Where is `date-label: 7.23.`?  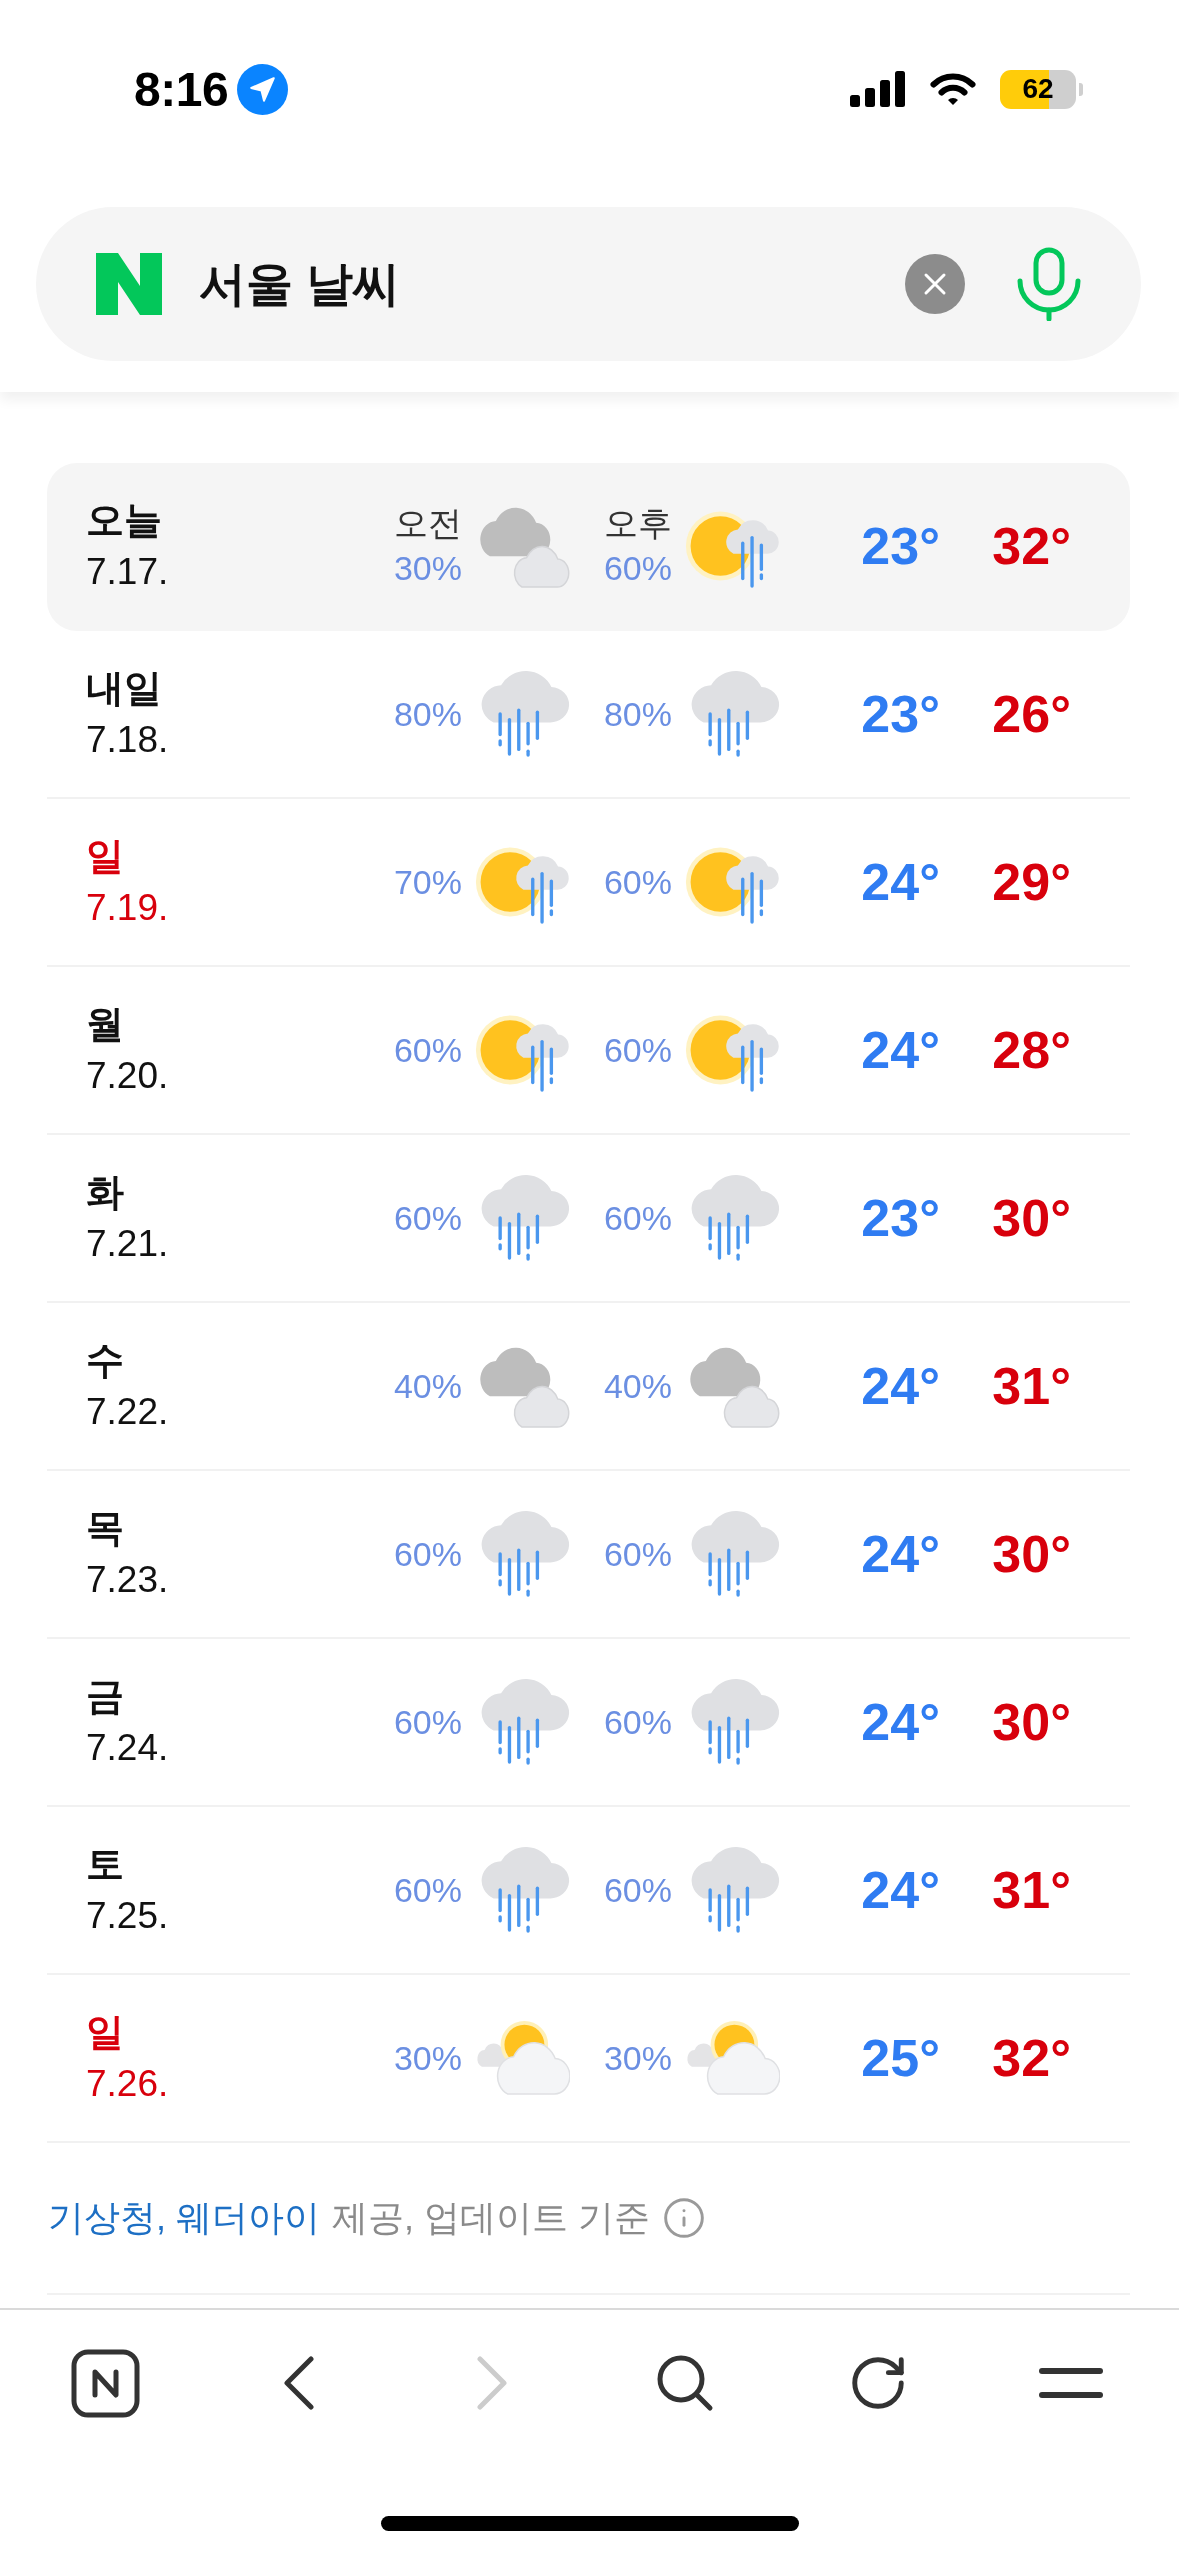 date-label: 7.23. is located at coordinates (127, 1579).